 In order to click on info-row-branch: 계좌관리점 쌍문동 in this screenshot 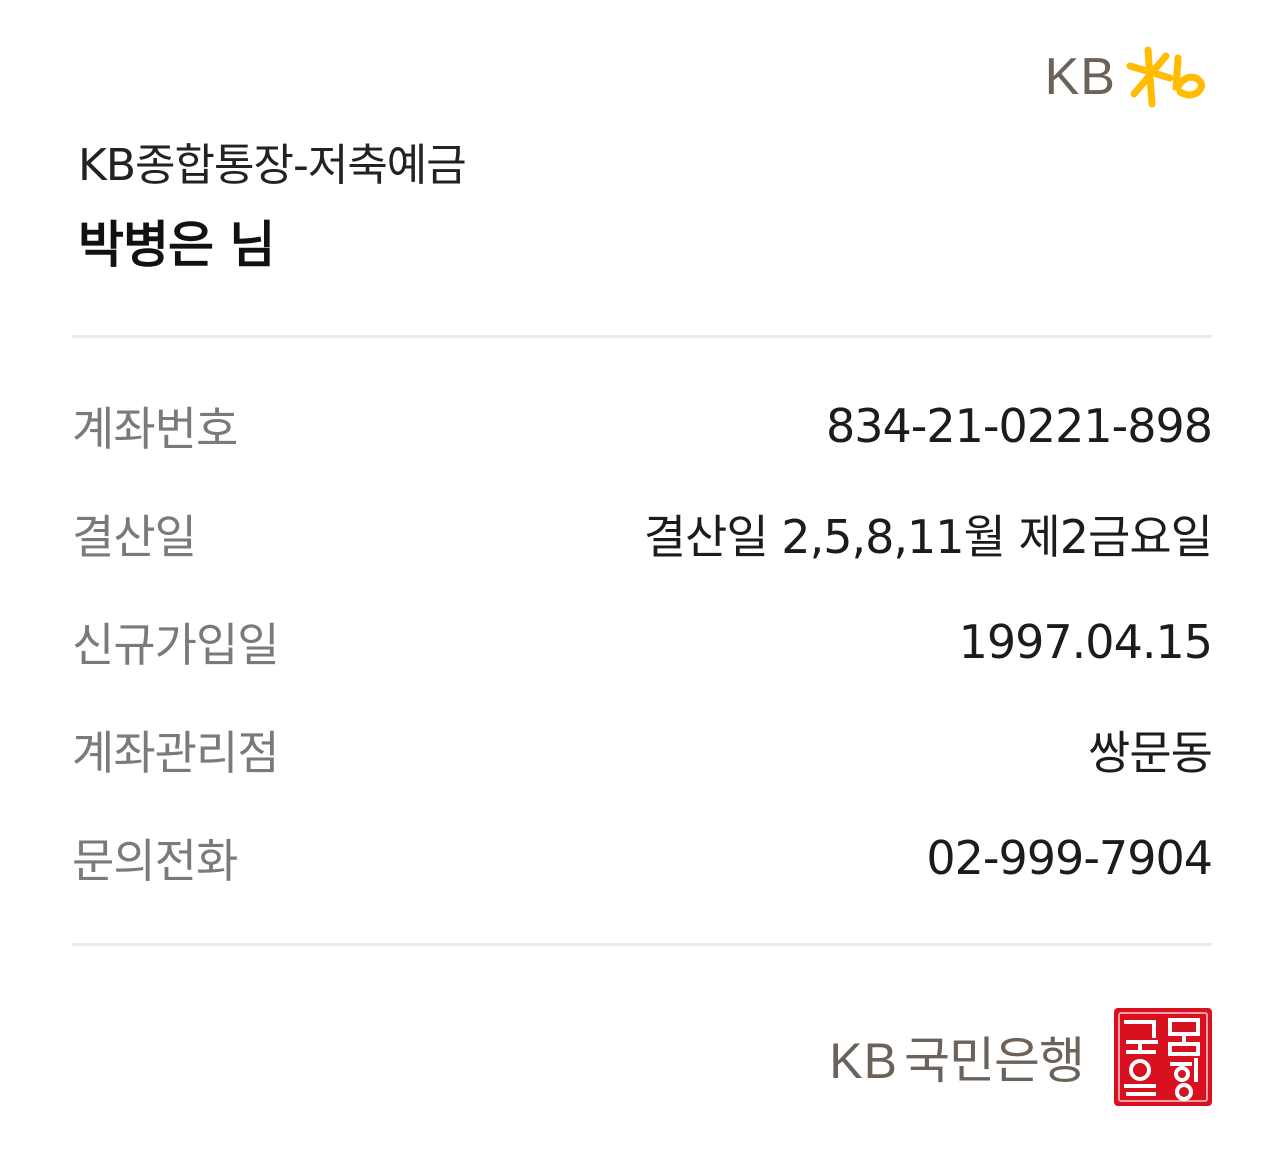, I will do `click(642, 750)`.